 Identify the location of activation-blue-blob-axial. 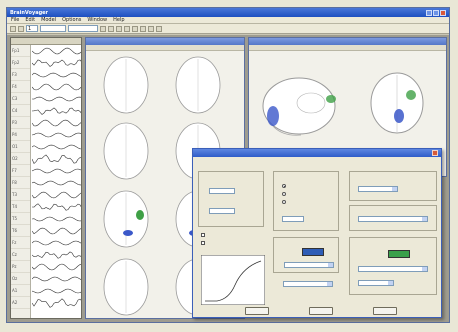
(399, 116).